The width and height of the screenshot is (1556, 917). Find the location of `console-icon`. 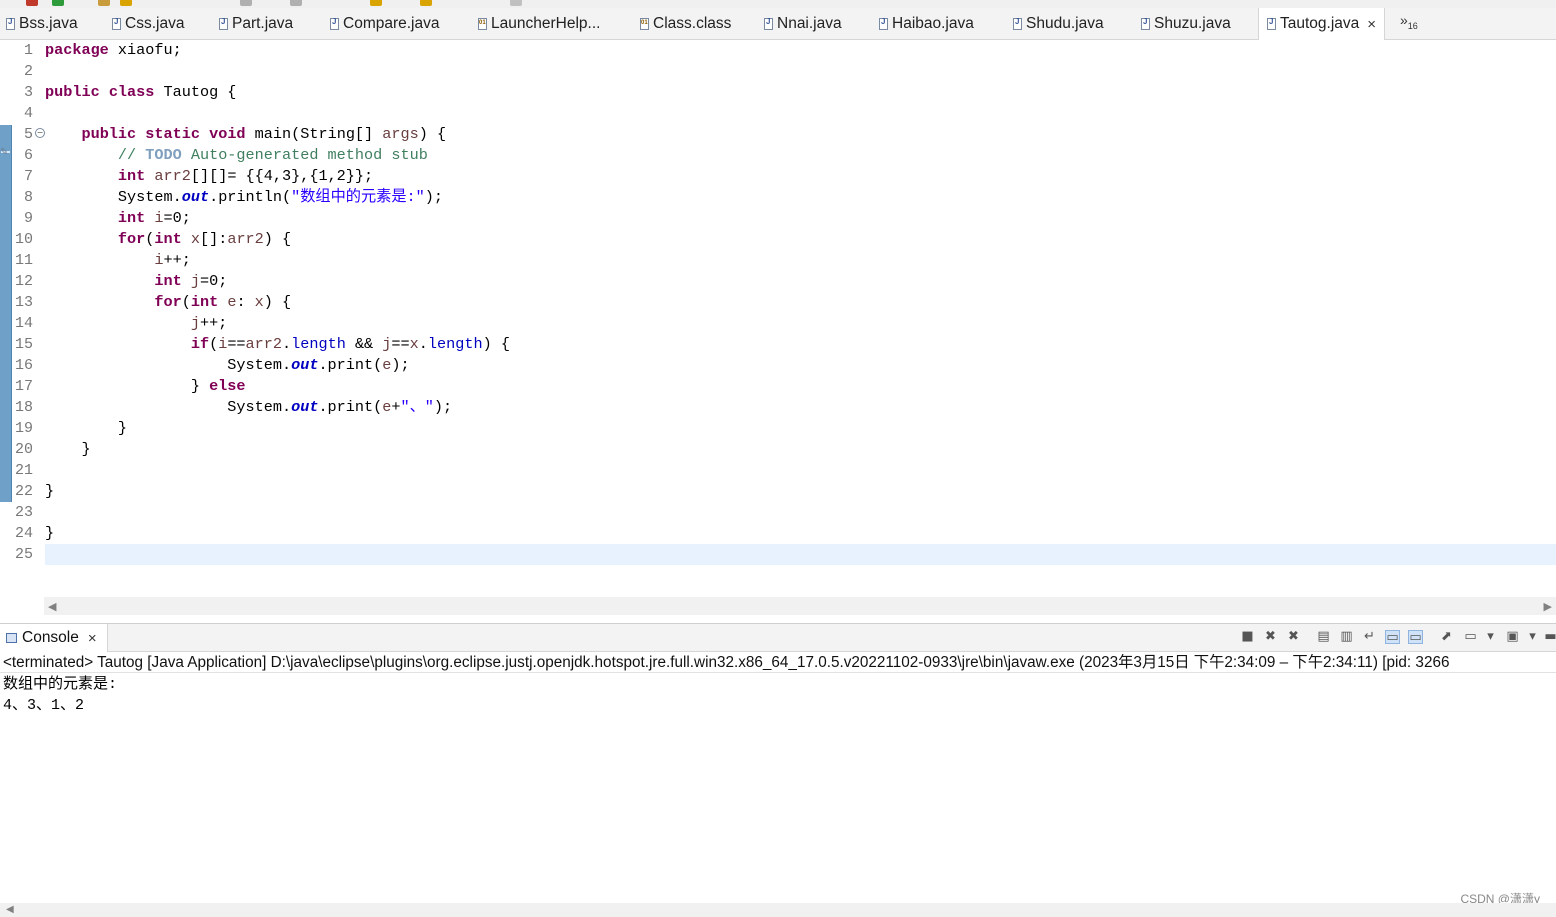

console-icon is located at coordinates (11, 638).